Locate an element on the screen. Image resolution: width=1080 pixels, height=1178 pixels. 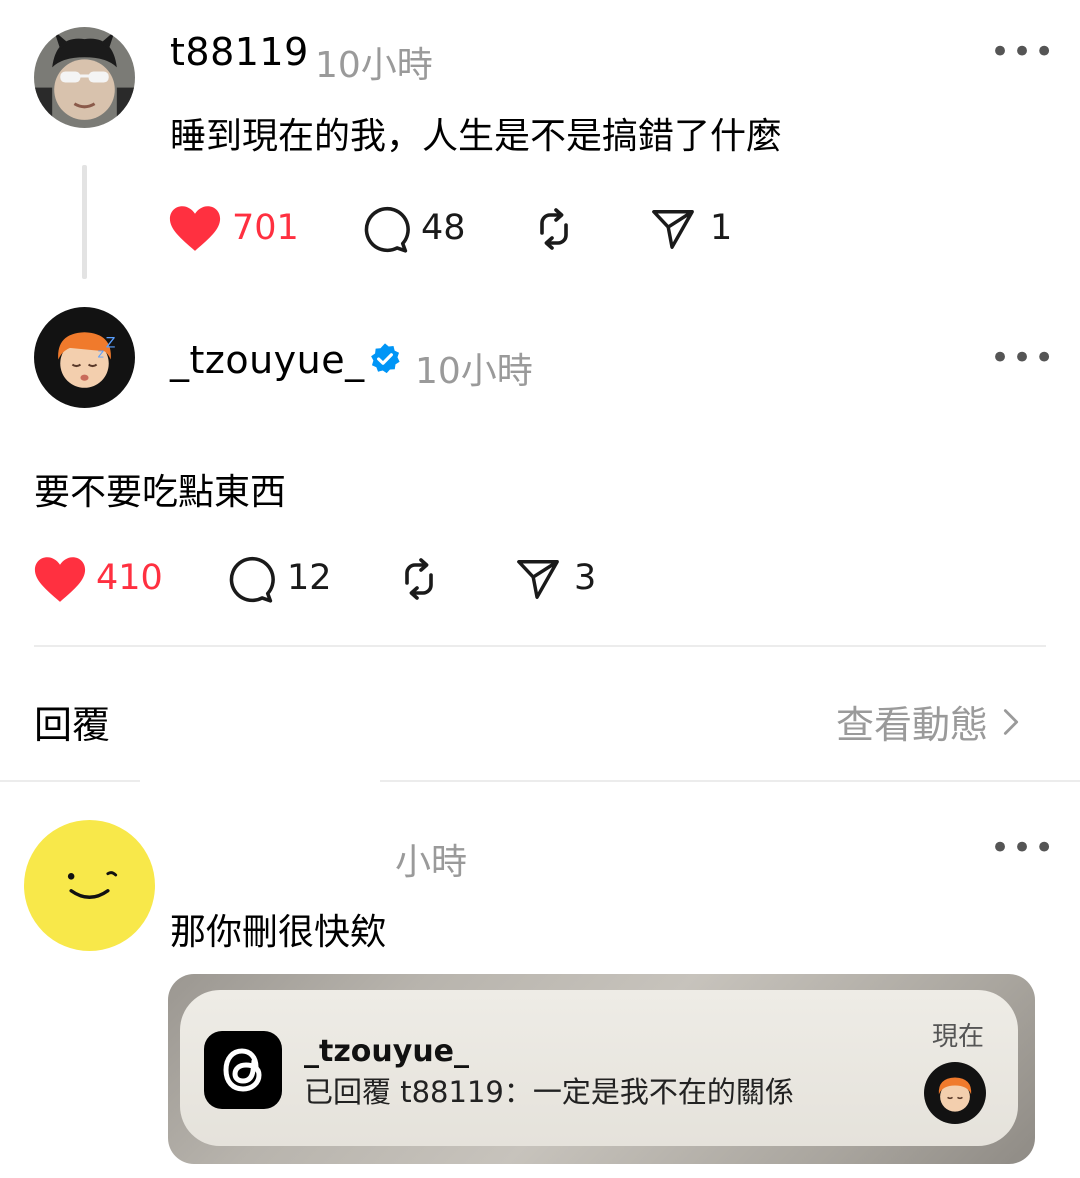
notification-title: _tzouyue_ is located at coordinates (387, 1051).